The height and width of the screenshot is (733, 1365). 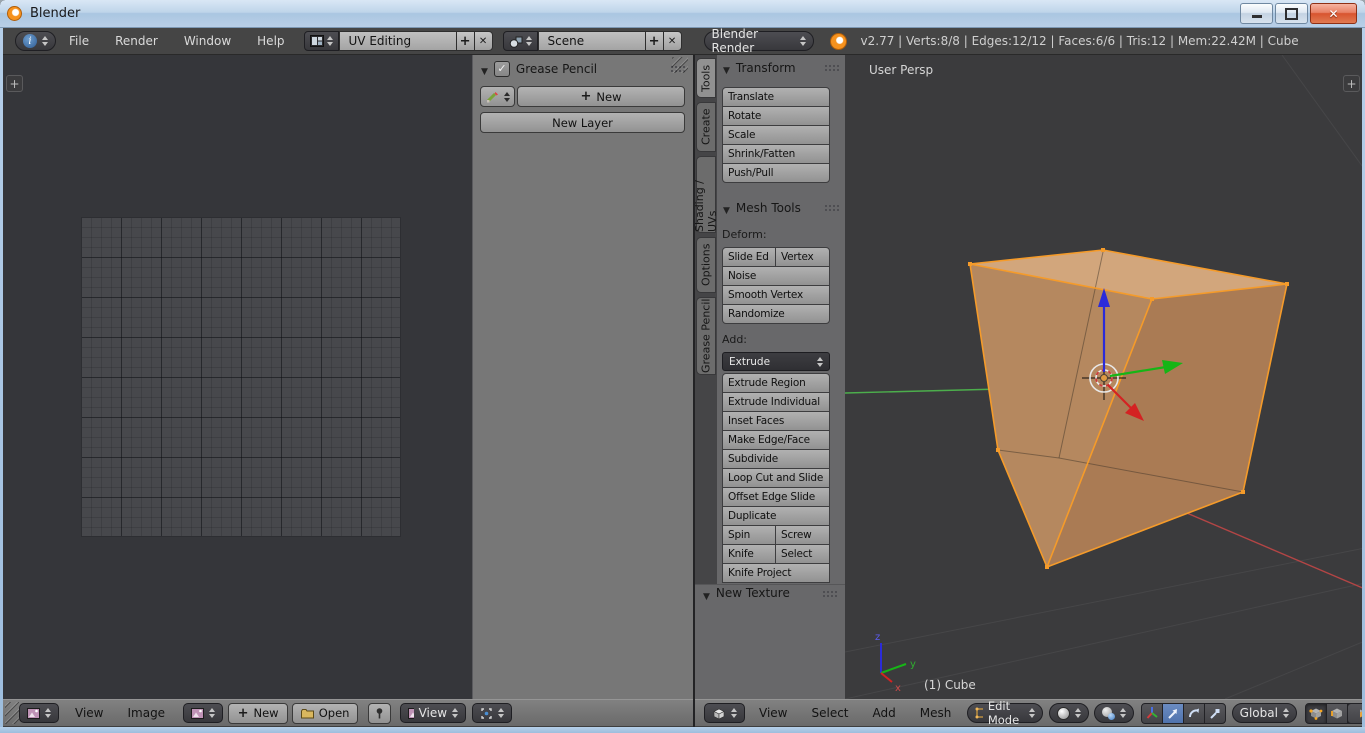 I want to click on grease-pencil-checkbox, so click(x=501, y=68).